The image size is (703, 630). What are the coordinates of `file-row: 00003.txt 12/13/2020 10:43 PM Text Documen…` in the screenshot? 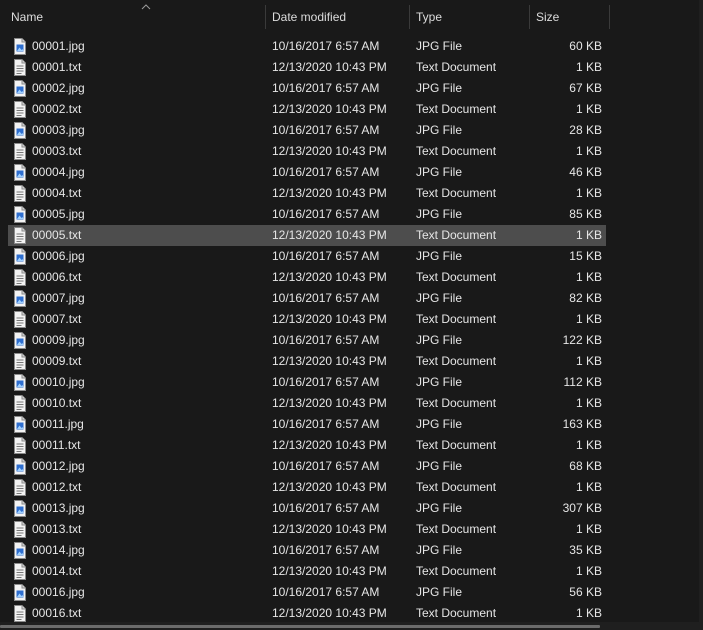 It's located at (307, 151).